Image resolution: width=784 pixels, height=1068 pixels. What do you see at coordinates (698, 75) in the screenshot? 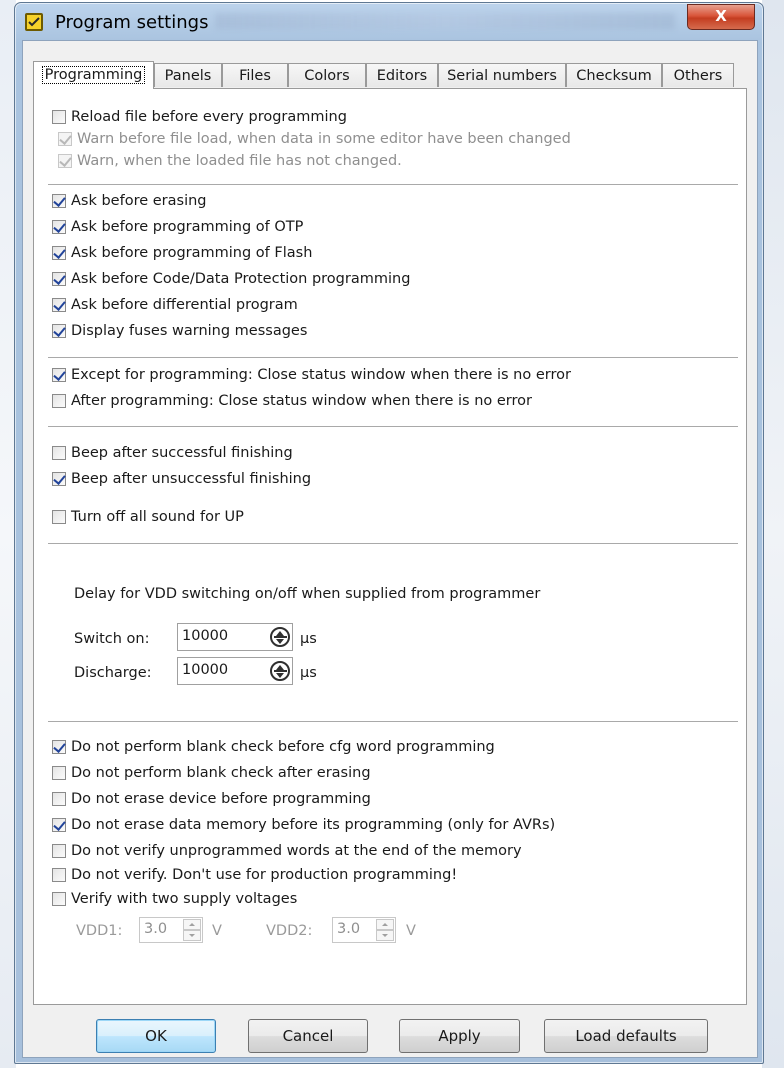
I see `tab-others: Others` at bounding box center [698, 75].